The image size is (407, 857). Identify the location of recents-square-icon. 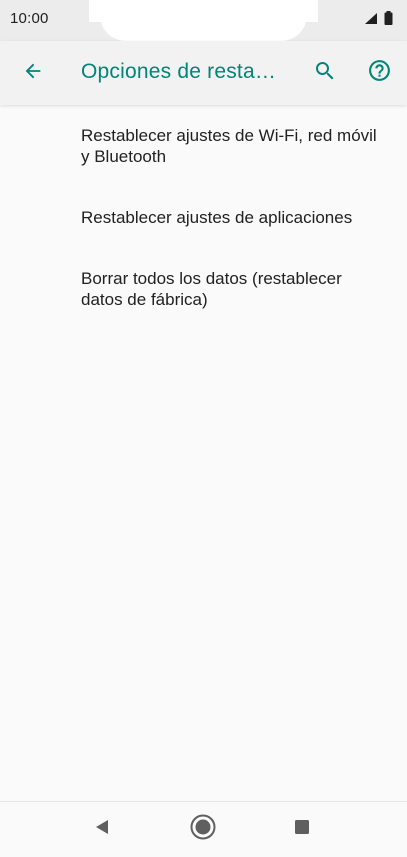
(302, 829).